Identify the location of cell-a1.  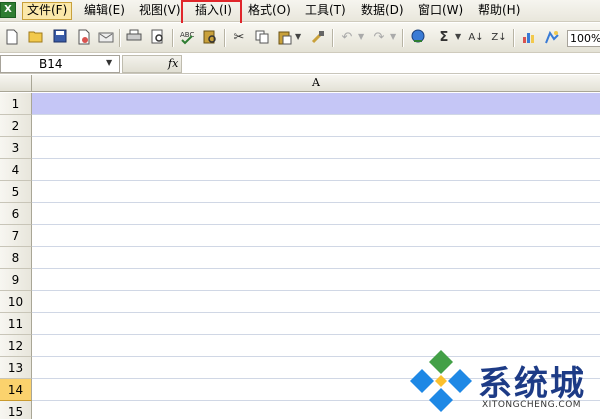
(316, 104).